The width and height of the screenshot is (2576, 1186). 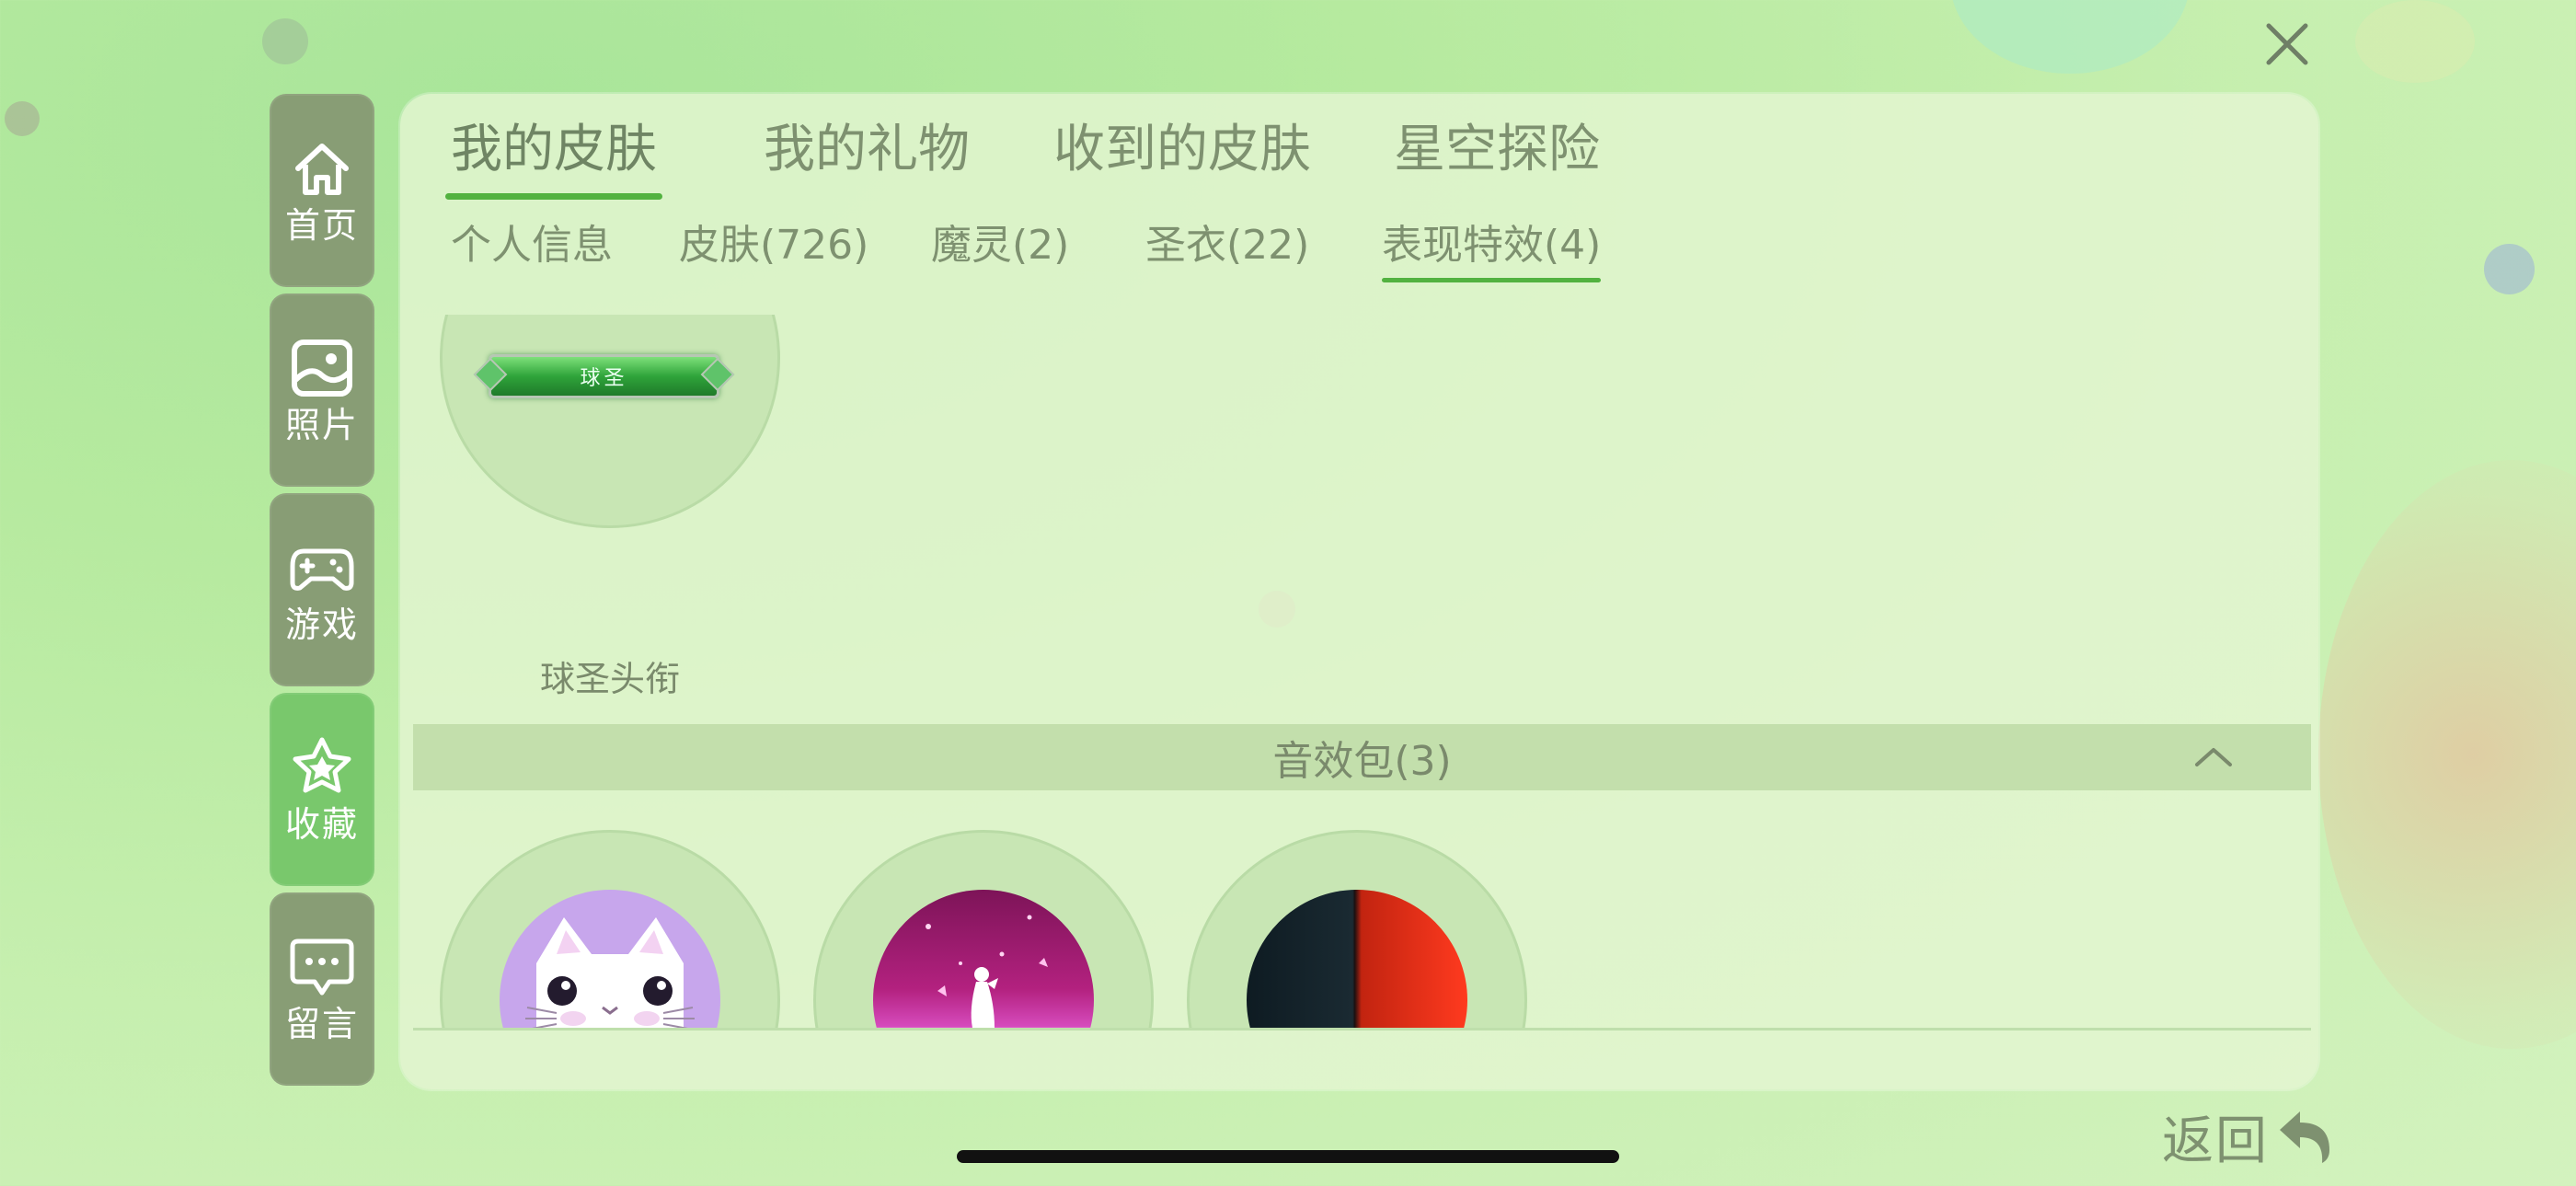 What do you see at coordinates (322, 967) in the screenshot?
I see `message-icon` at bounding box center [322, 967].